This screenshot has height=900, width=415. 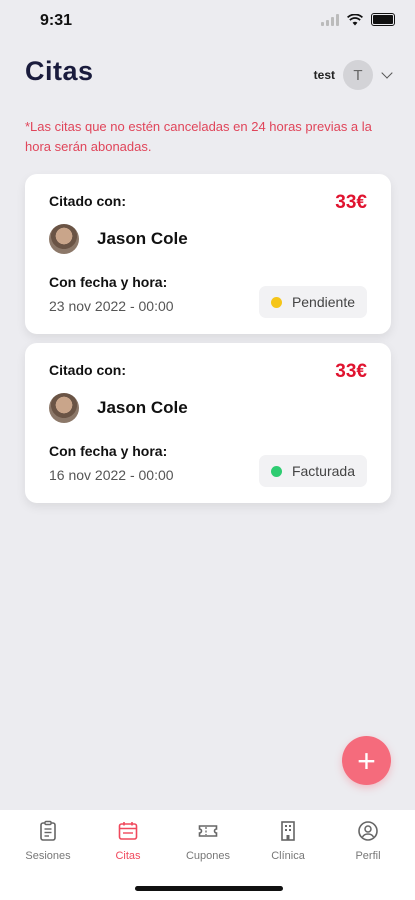 I want to click on battery-icon, so click(x=383, y=19).